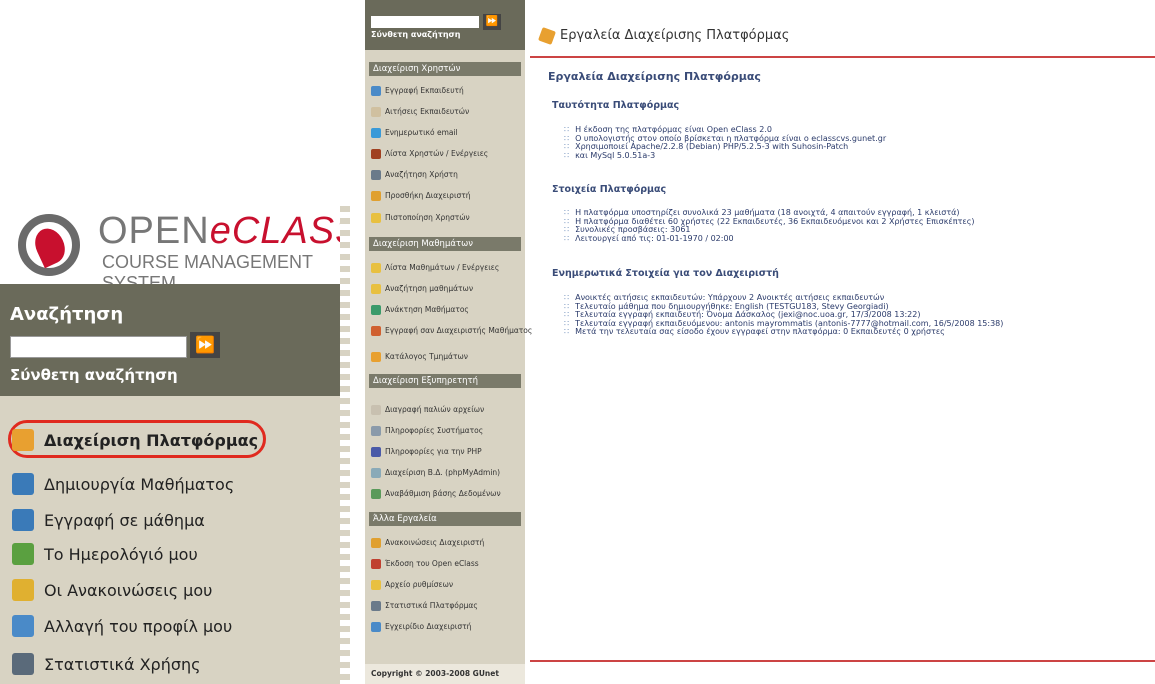  I want to click on sidebar-item-label: Διαχείριση Β.Δ. (phpMyAdmin), so click(443, 472).